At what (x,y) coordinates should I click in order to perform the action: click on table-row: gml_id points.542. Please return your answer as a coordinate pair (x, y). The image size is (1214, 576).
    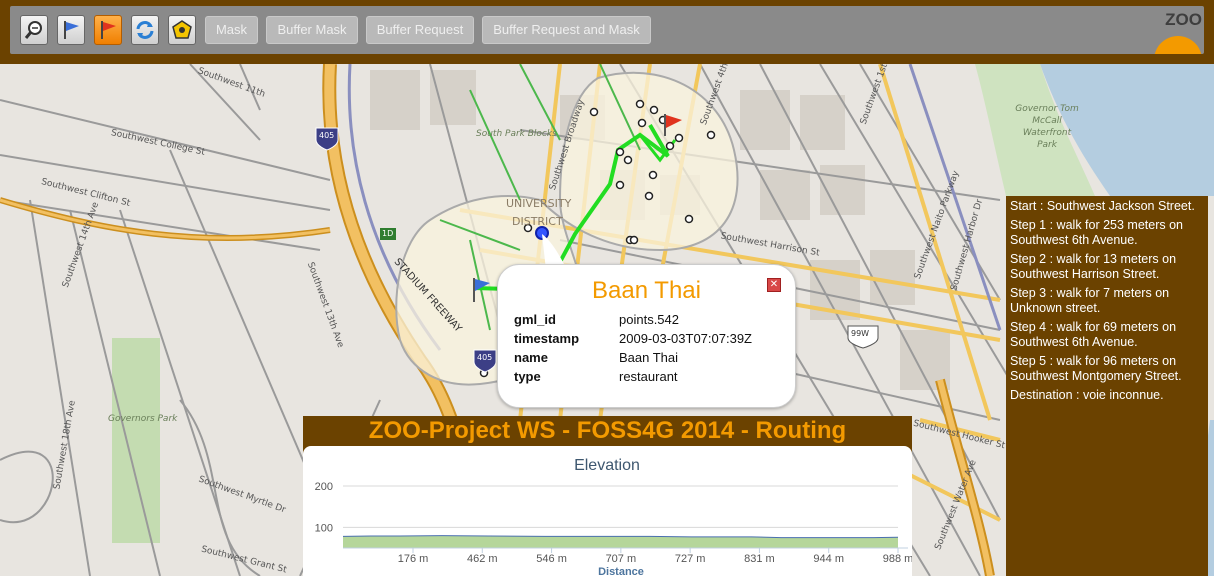
    Looking at the image, I should click on (633, 319).